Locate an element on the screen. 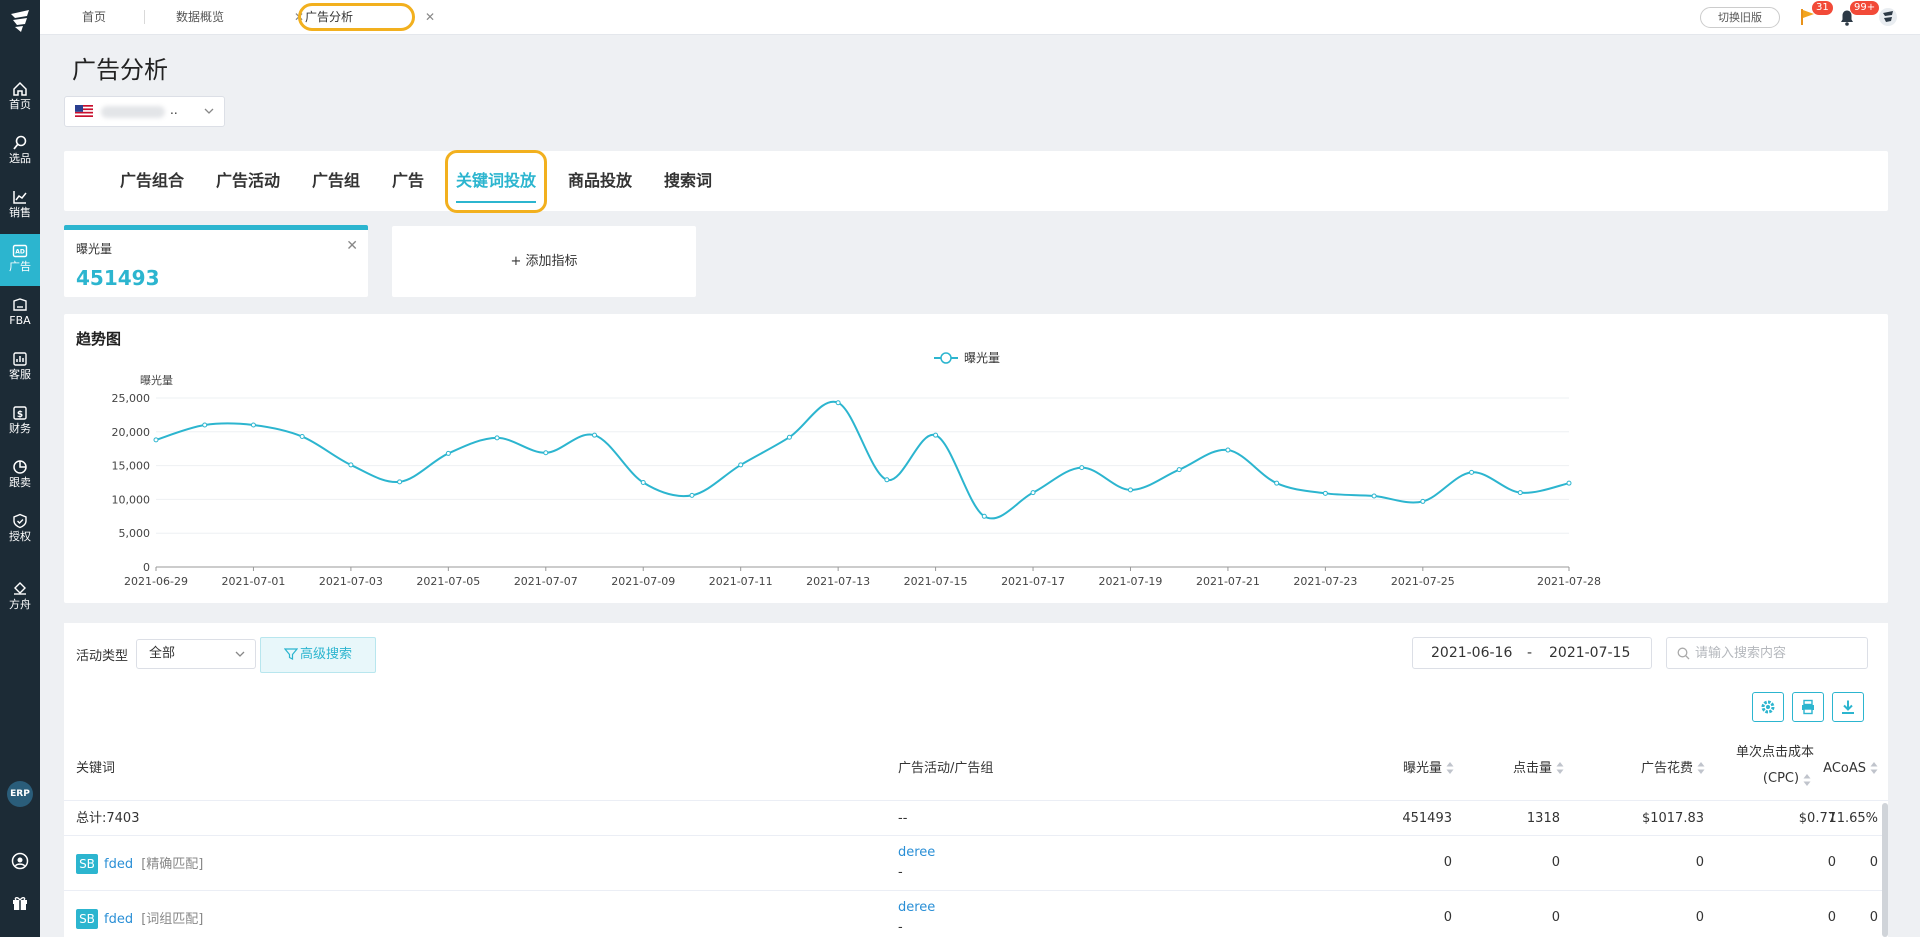 This screenshot has height=937, width=1920. download-button is located at coordinates (1848, 707).